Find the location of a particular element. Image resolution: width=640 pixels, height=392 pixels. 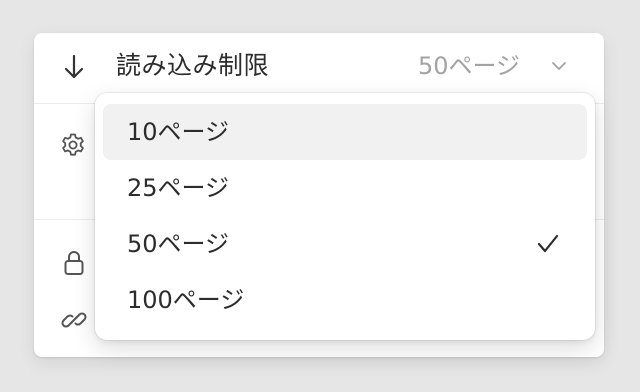

load-limit-label: 読み込み制限 is located at coordinates (193, 65).